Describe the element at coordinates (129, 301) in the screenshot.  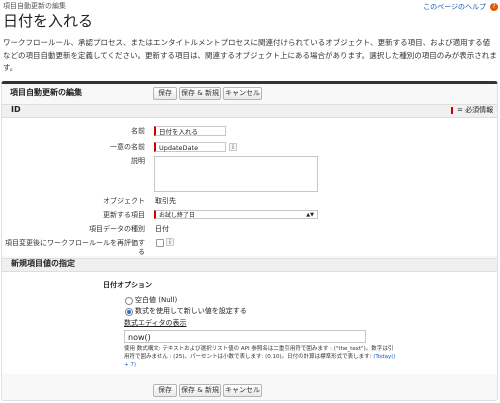
I see `option-blank-radio` at that location.